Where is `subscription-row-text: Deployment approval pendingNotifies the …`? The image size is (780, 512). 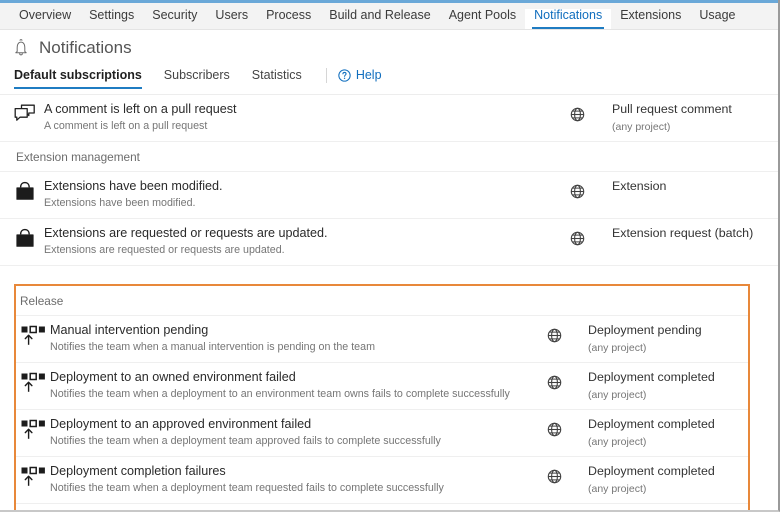
subscription-row-text: Deployment approval pendingNotifies the … is located at coordinates (288, 507).